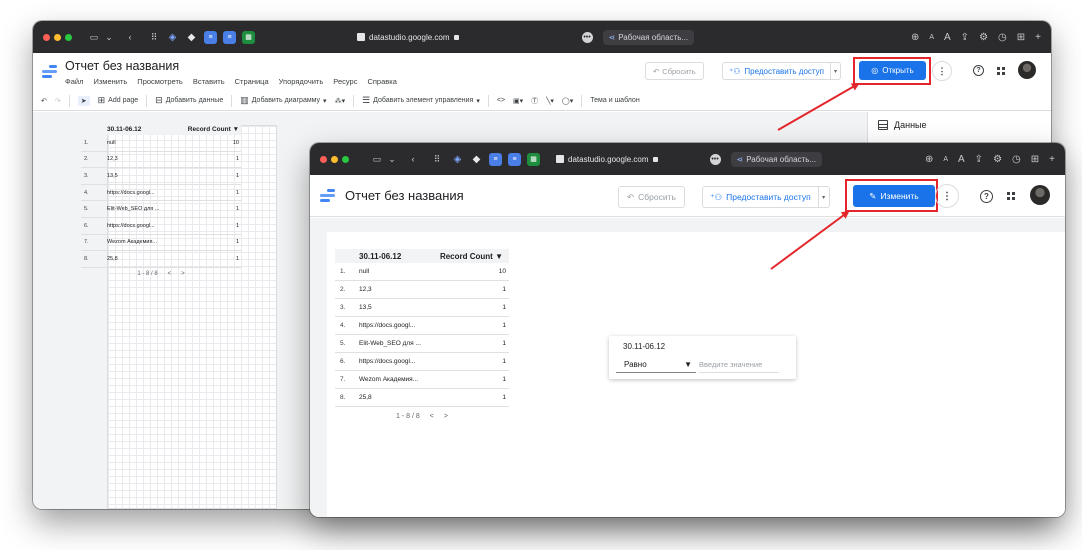 The width and height of the screenshot is (1082, 550). I want to click on menu-insert: Вставить, so click(209, 81).